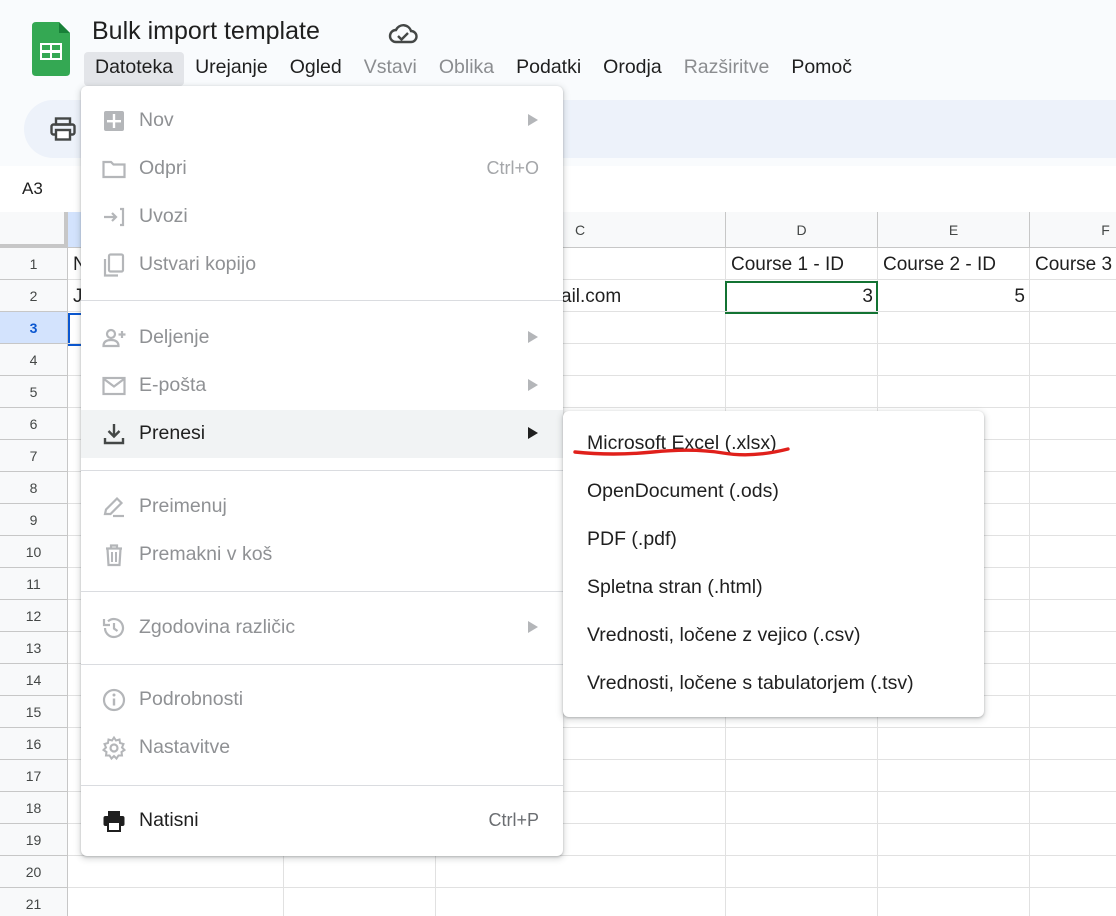 The width and height of the screenshot is (1116, 916). What do you see at coordinates (163, 168) in the screenshot?
I see `menu-item-label: Odpri` at bounding box center [163, 168].